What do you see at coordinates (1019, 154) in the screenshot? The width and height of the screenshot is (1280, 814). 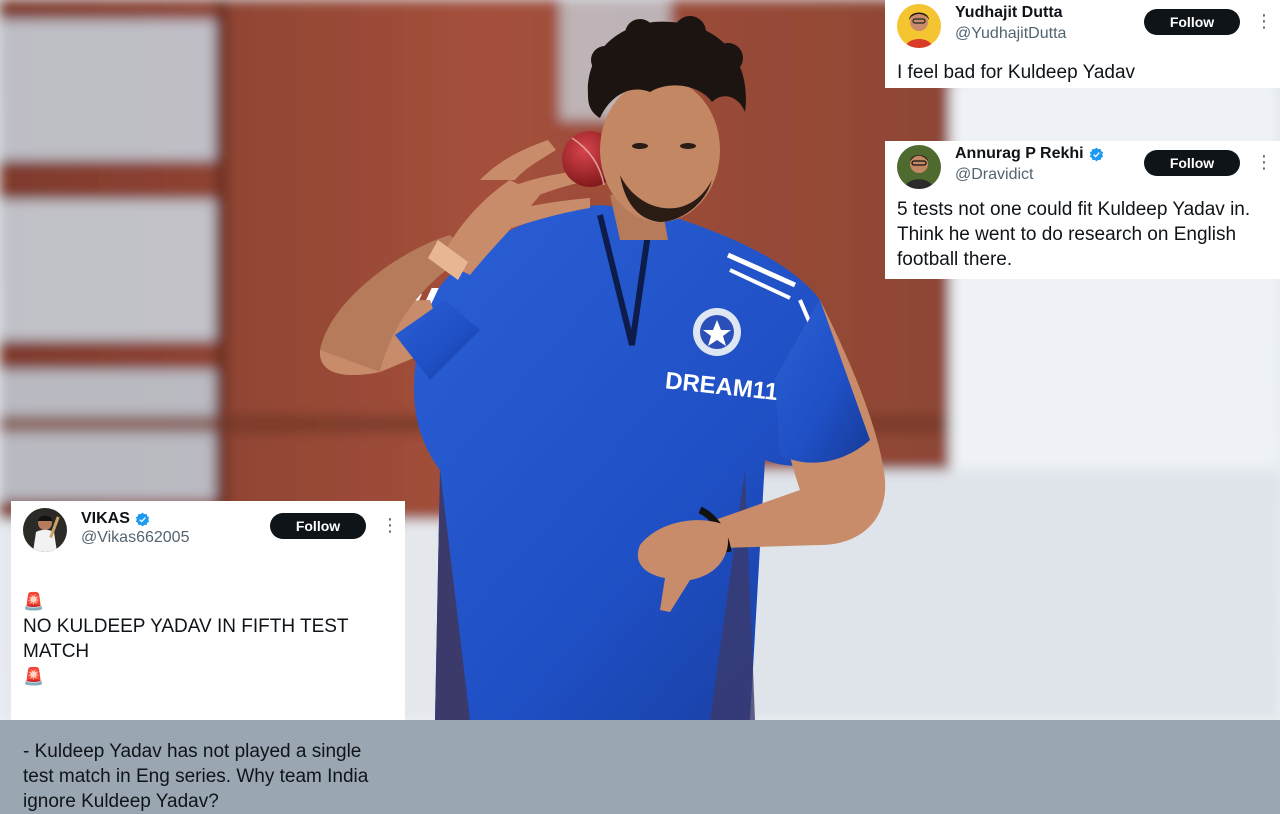 I see `author-name: Annurag P Rekhi` at bounding box center [1019, 154].